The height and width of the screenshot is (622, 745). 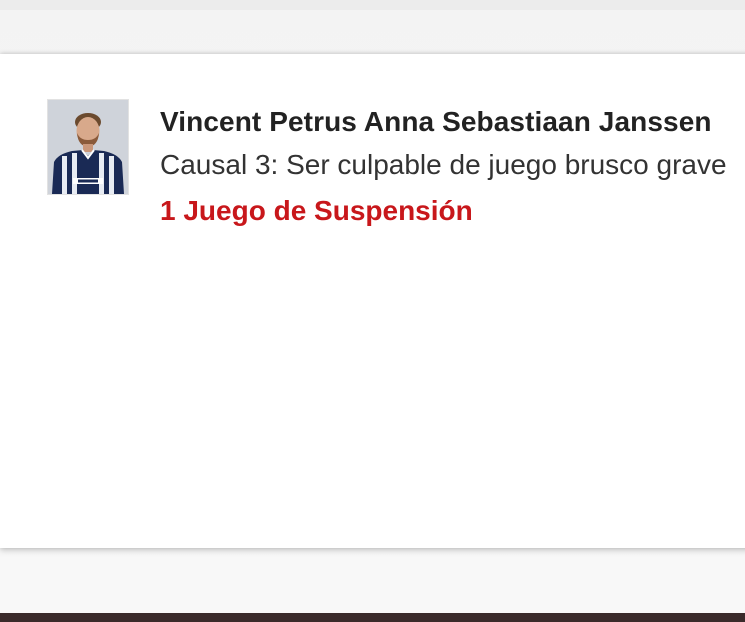 What do you see at coordinates (372, 5) in the screenshot?
I see `top-strip` at bounding box center [372, 5].